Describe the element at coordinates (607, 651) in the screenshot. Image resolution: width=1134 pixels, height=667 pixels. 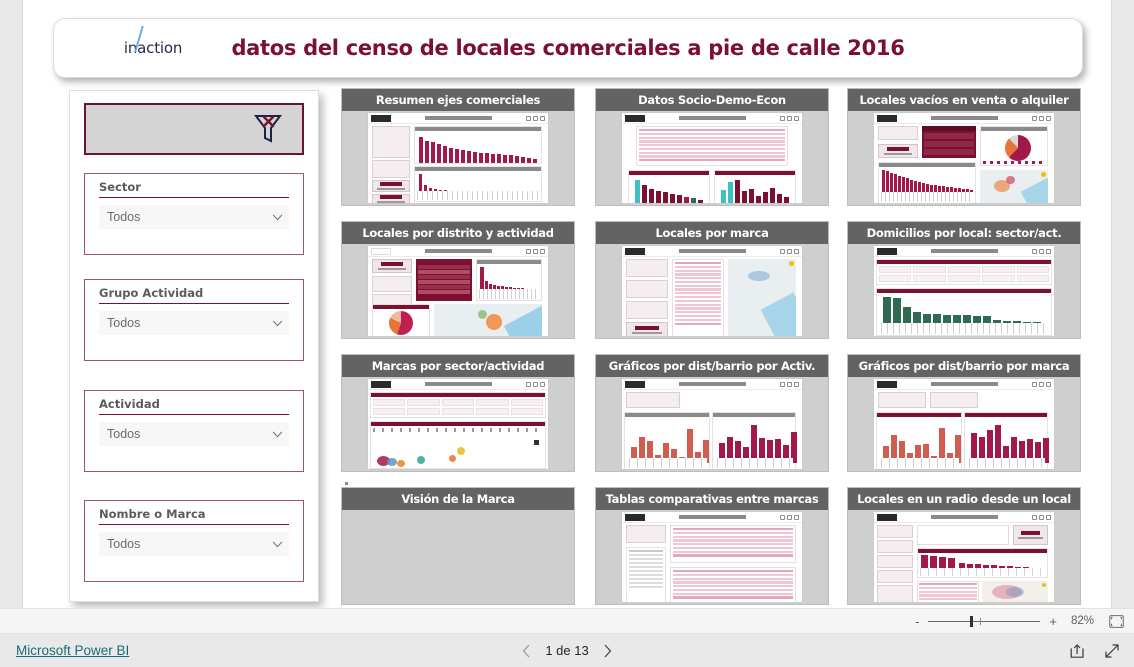
I see `chevron-right-icon` at that location.